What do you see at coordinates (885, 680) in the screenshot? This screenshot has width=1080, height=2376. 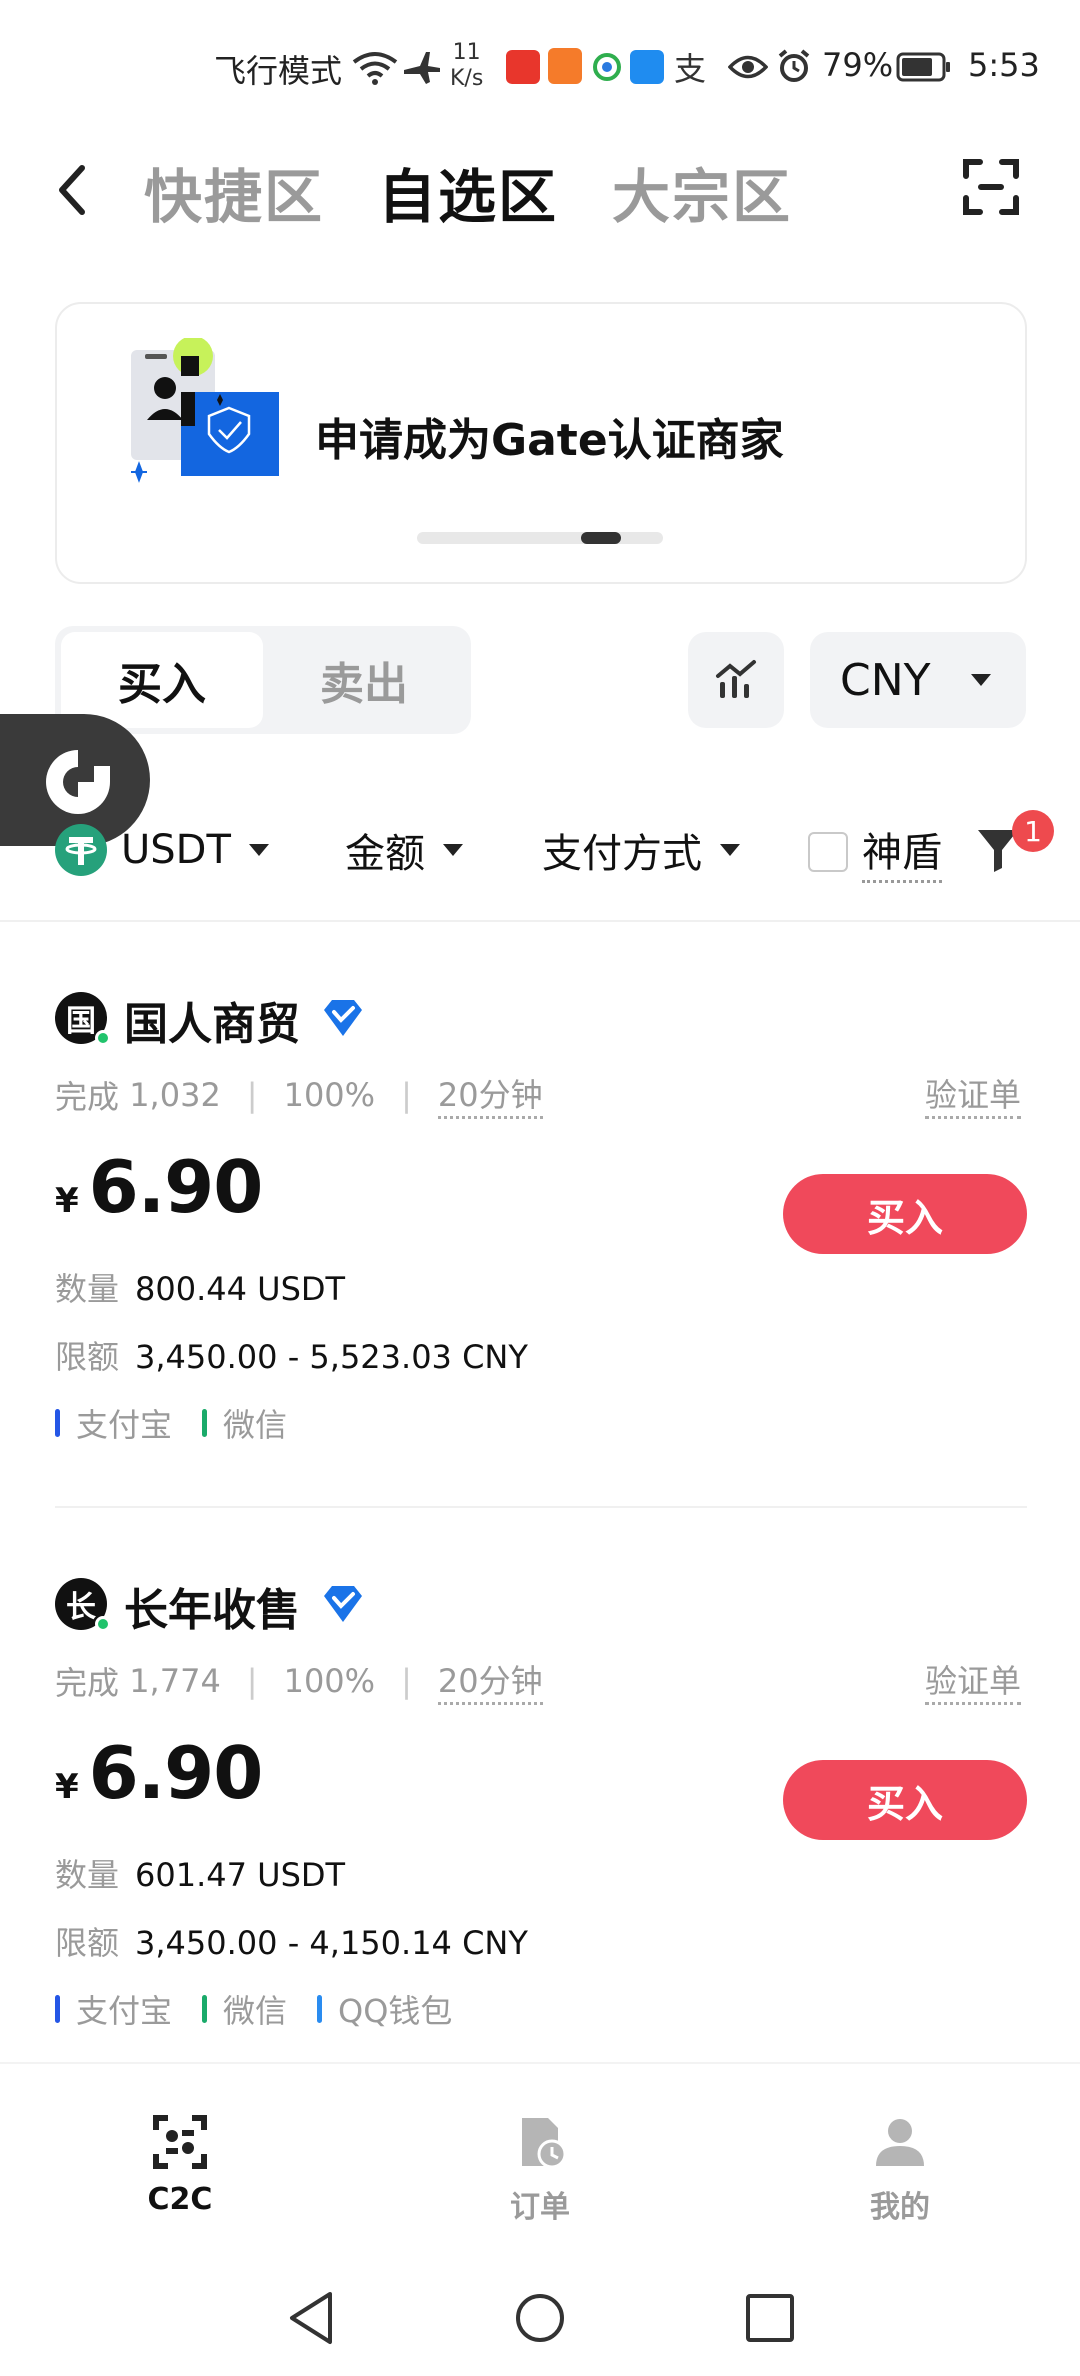 I see `currency-value: CNY` at bounding box center [885, 680].